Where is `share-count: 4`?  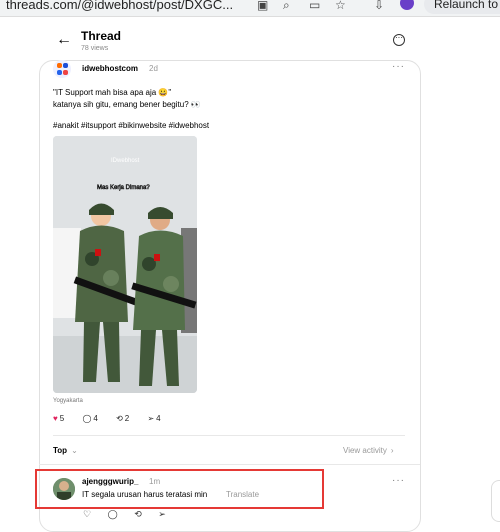 share-count: 4 is located at coordinates (158, 418).